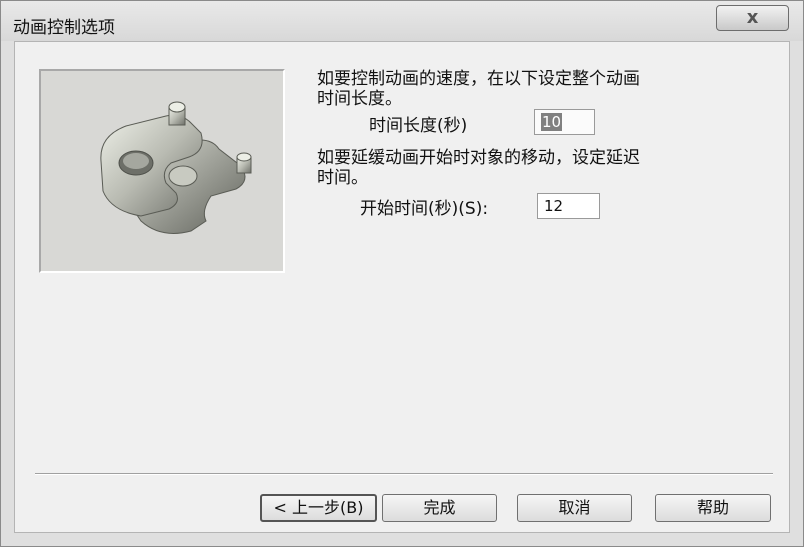 The height and width of the screenshot is (547, 804). Describe the element at coordinates (342, 178) in the screenshot. I see `delay-instruction-line2: 时间。` at that location.